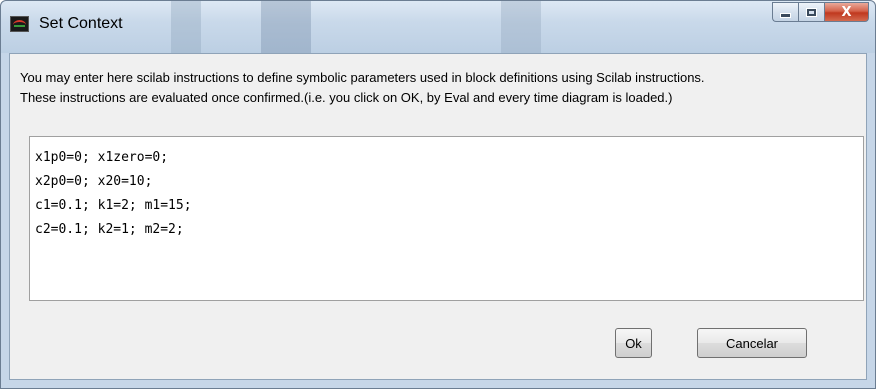  What do you see at coordinates (94, 181) in the screenshot?
I see `code-line: x2p0=0; x20=10;` at bounding box center [94, 181].